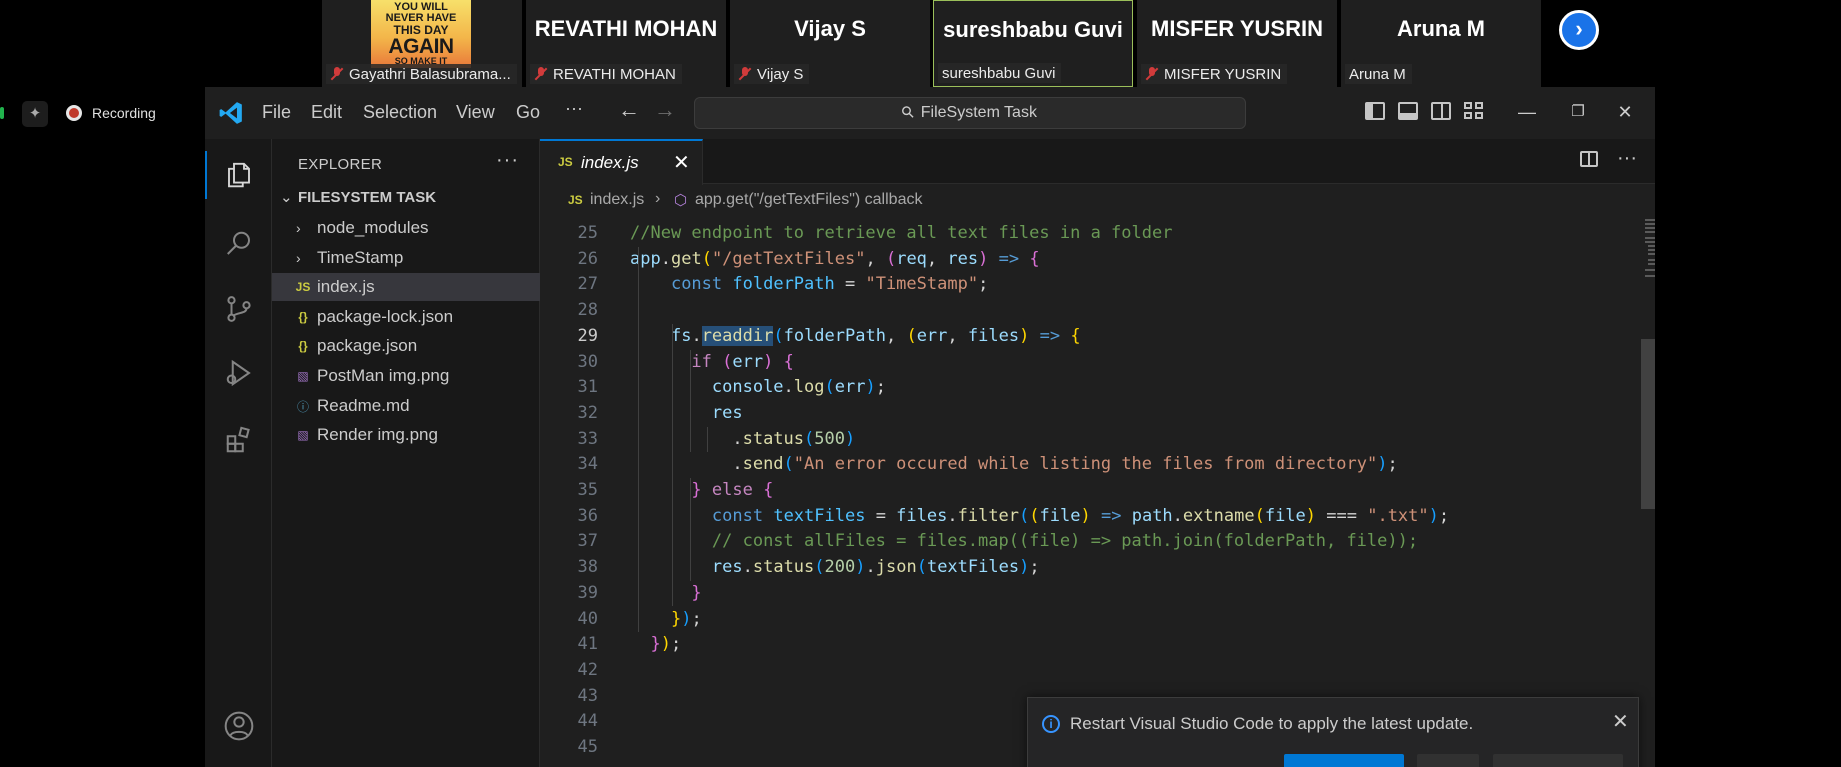  Describe the element at coordinates (1051, 724) in the screenshot. I see `info-icon: i` at that location.